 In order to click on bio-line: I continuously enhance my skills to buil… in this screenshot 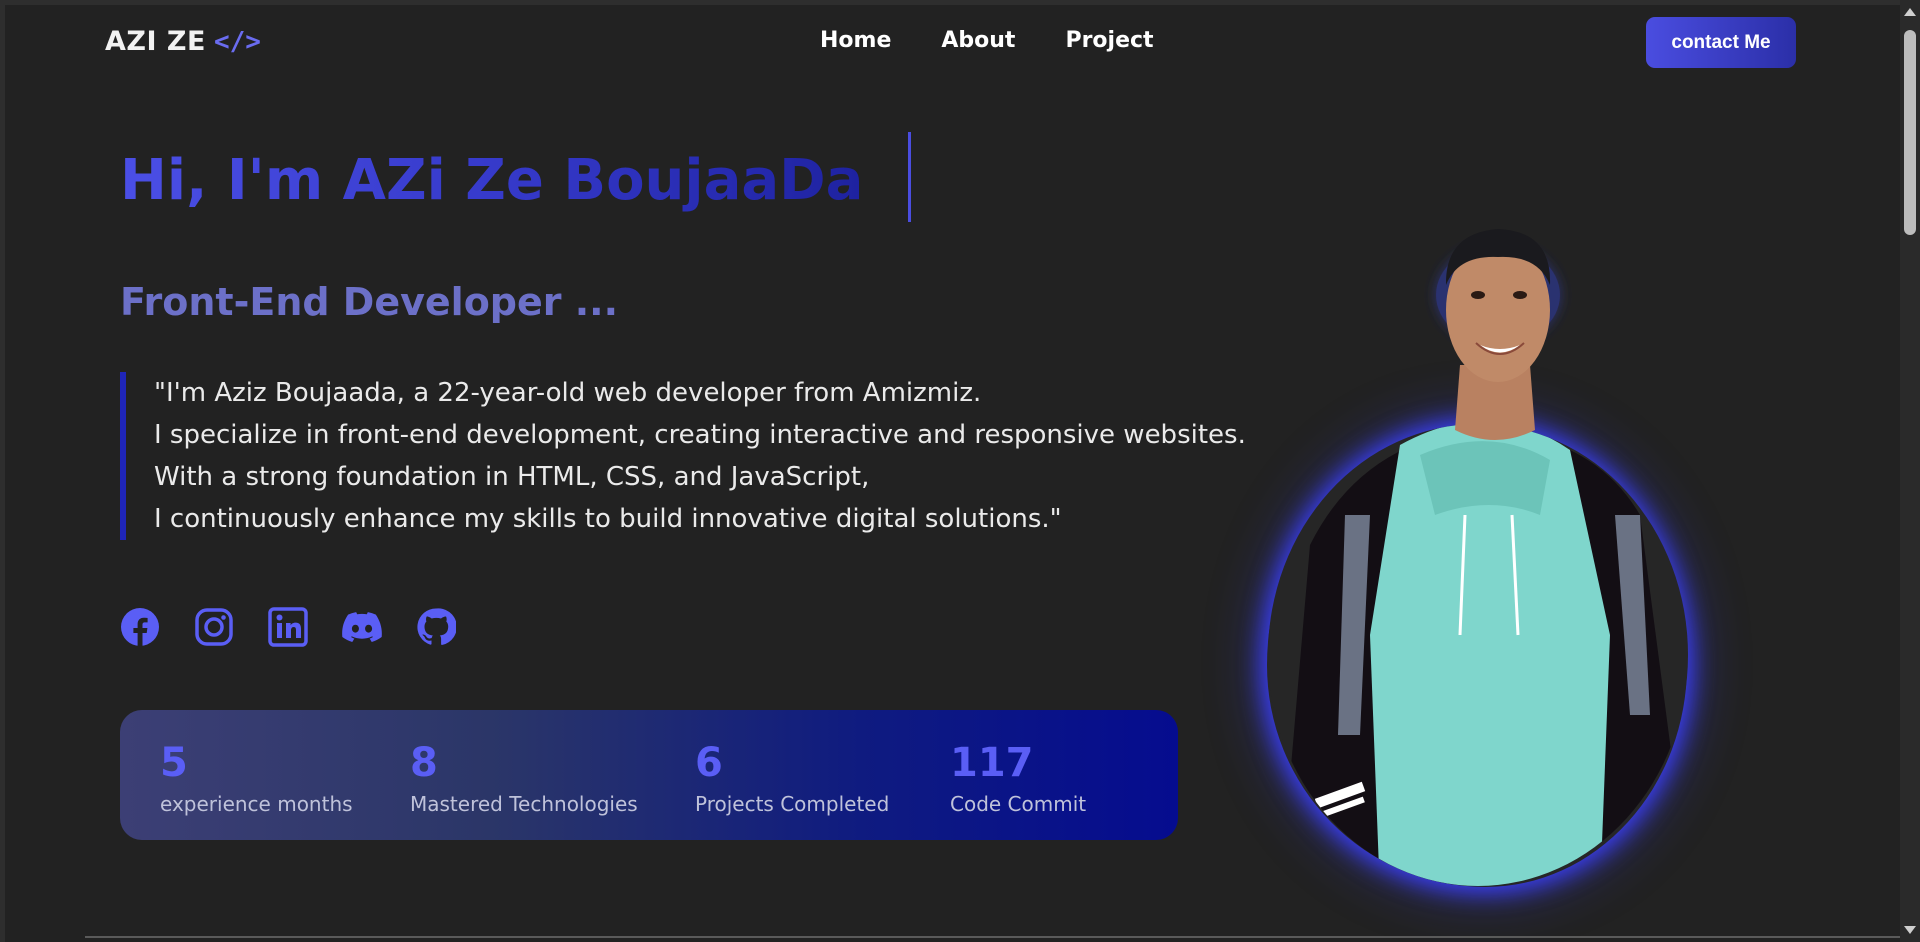, I will do `click(608, 519)`.